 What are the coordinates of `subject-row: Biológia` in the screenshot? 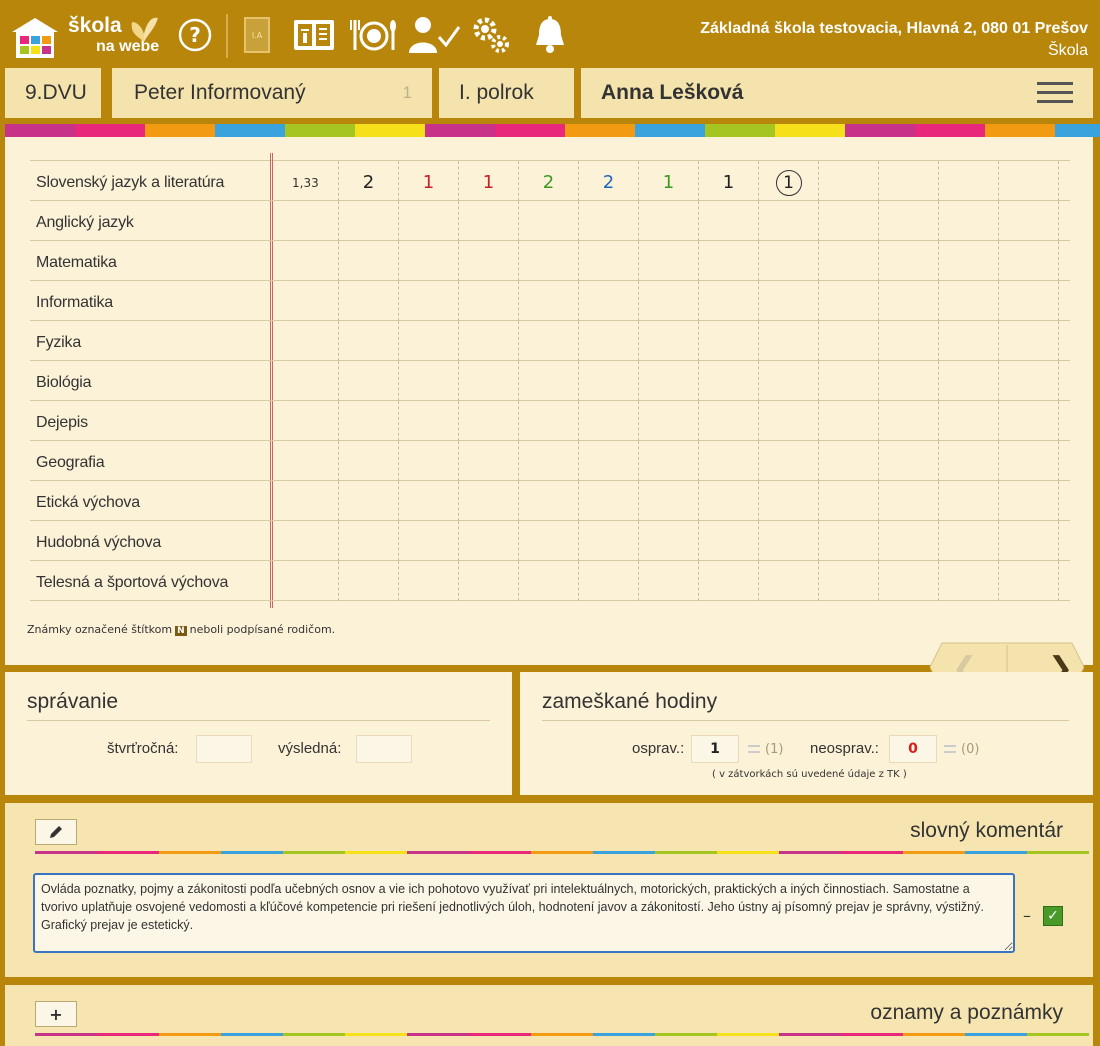 It's located at (550, 381).